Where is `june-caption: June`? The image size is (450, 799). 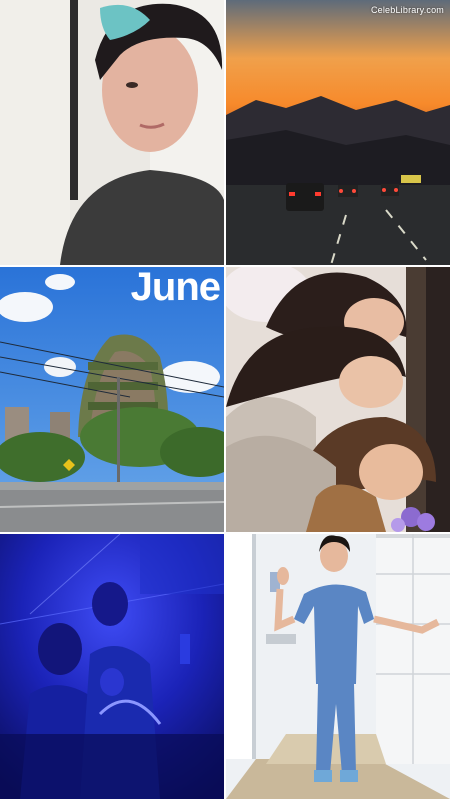
june-caption: June is located at coordinates (175, 288).